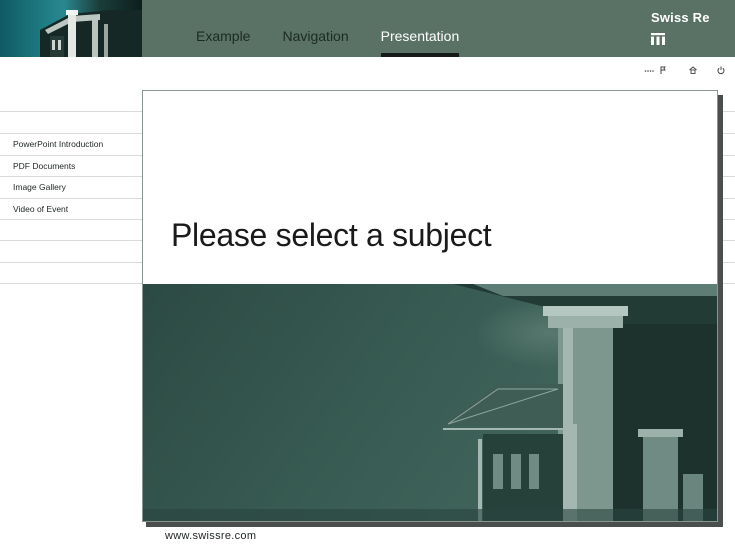 This screenshot has height=551, width=735. What do you see at coordinates (420, 36) in the screenshot?
I see `nav-label: Presentation` at bounding box center [420, 36].